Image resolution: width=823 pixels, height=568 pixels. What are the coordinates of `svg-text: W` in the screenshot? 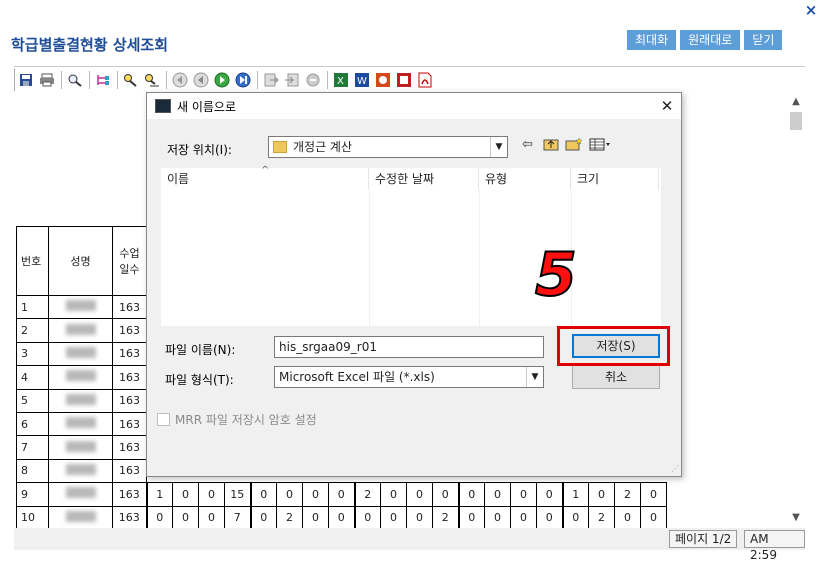 It's located at (362, 81).